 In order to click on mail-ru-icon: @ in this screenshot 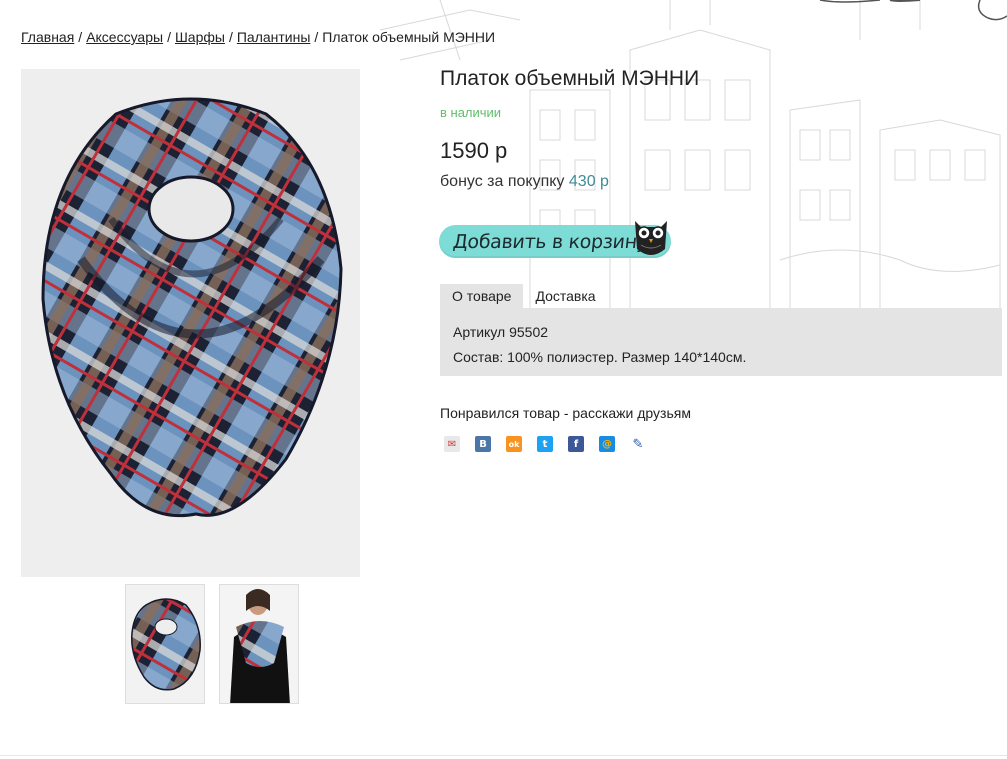, I will do `click(607, 444)`.